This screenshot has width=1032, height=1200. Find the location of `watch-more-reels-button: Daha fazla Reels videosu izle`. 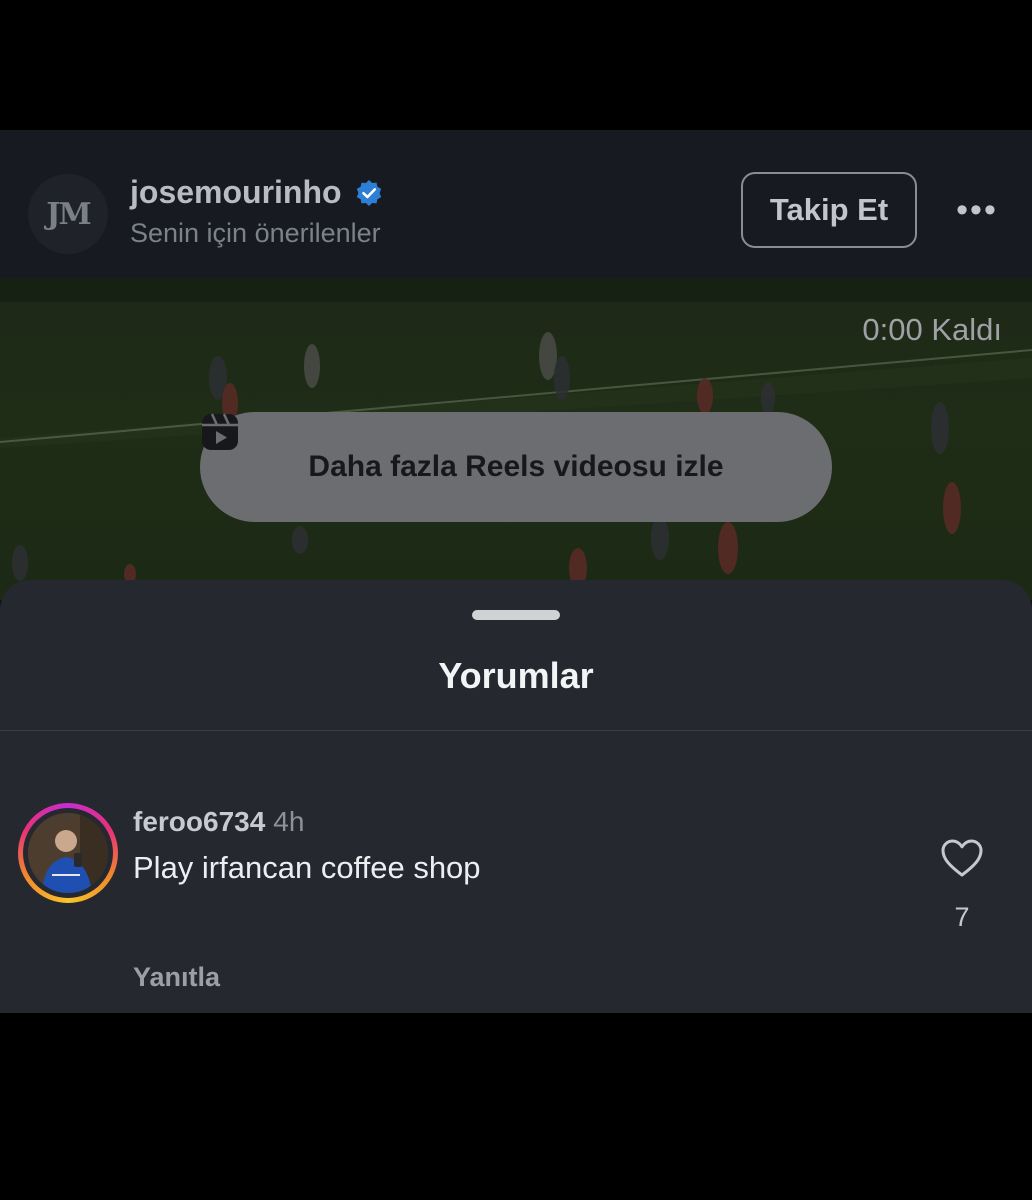

watch-more-reels-button: Daha fazla Reels videosu izle is located at coordinates (516, 467).